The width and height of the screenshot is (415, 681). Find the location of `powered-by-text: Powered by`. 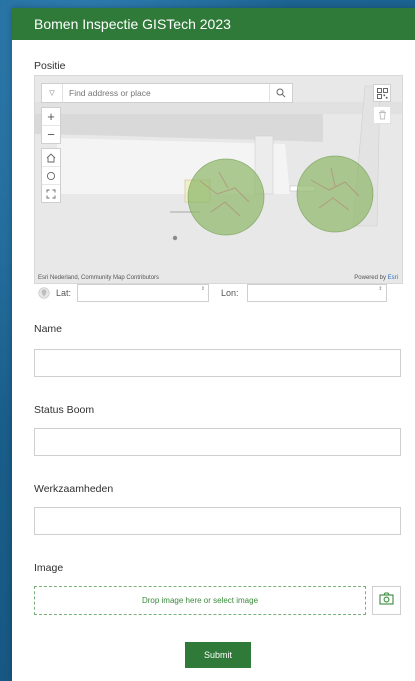

powered-by-text: Powered by is located at coordinates (370, 278).